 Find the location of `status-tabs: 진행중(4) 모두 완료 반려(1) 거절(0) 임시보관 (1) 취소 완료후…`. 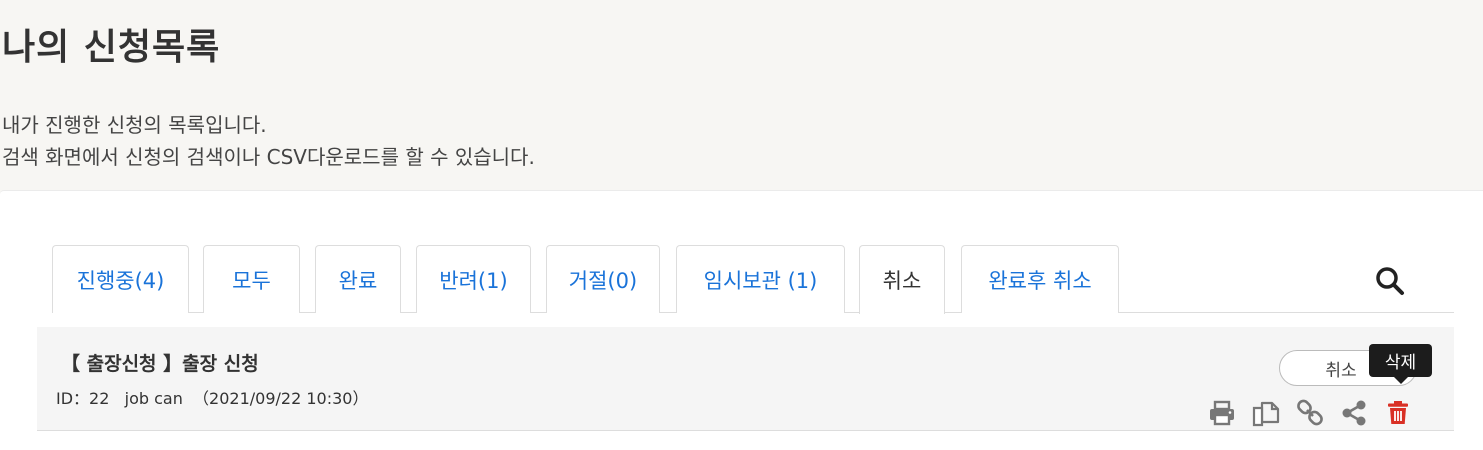

status-tabs: 진행중(4) 모두 완료 반려(1) 거절(0) 임시보관 (1) 취소 완료후… is located at coordinates (753, 279).